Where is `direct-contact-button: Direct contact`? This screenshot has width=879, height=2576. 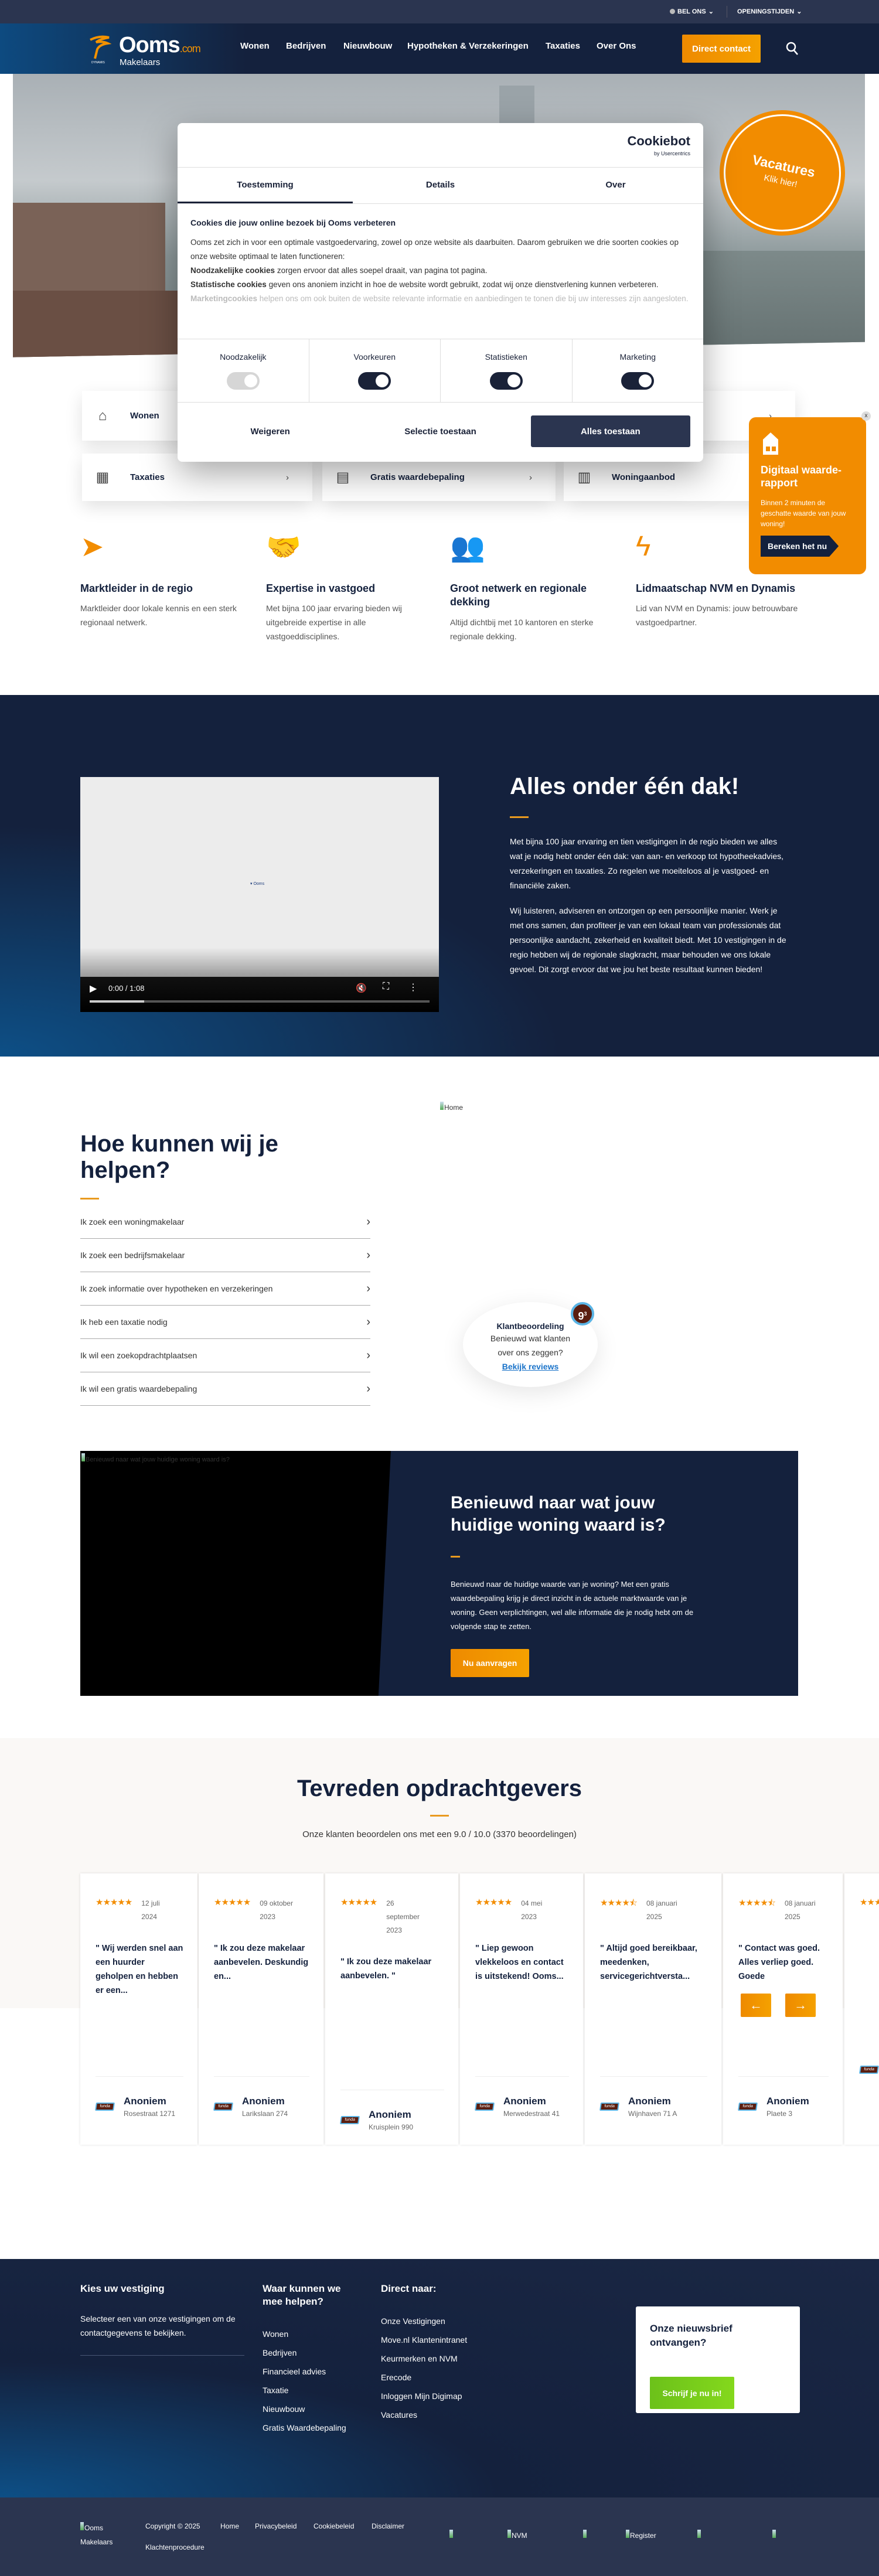
direct-contact-button: Direct contact is located at coordinates (721, 49).